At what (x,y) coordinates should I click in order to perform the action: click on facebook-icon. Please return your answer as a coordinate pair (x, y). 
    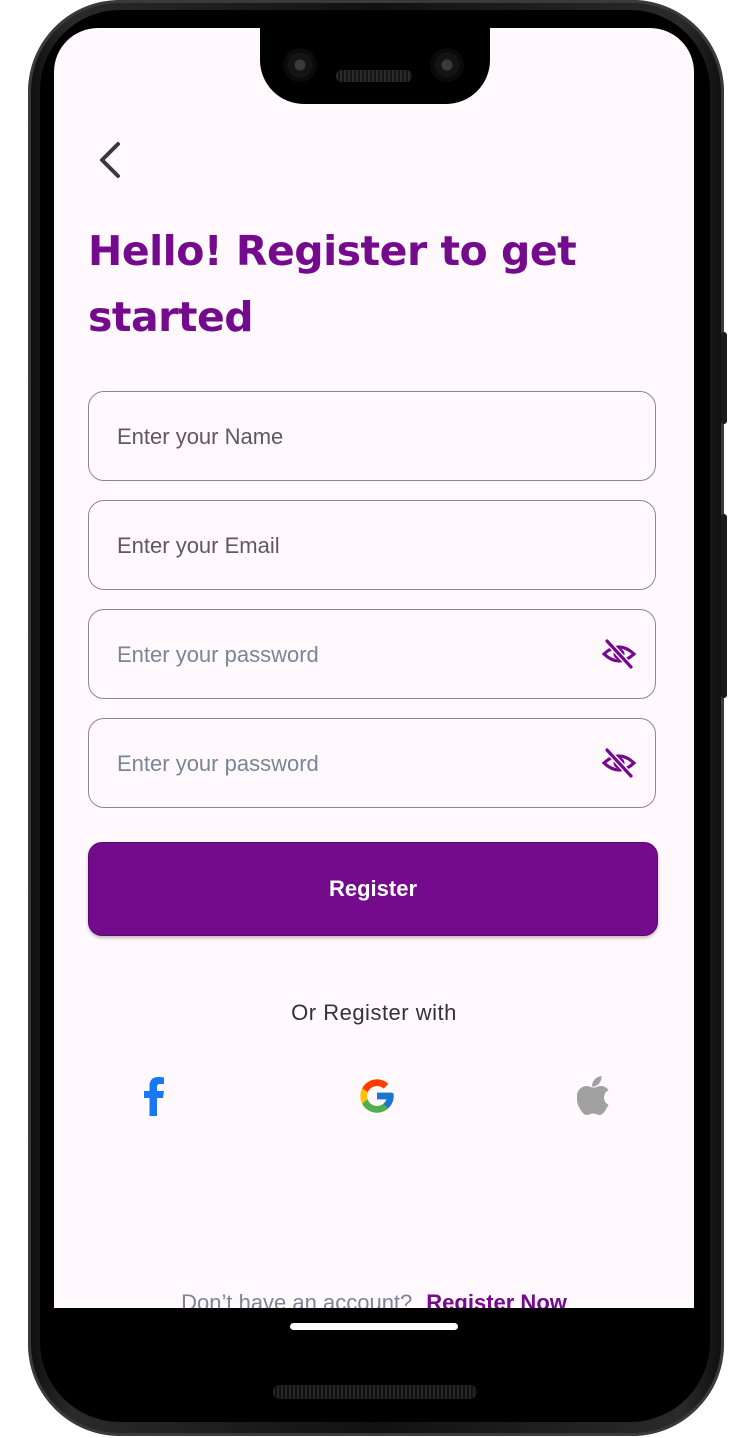
    Looking at the image, I should click on (154, 1096).